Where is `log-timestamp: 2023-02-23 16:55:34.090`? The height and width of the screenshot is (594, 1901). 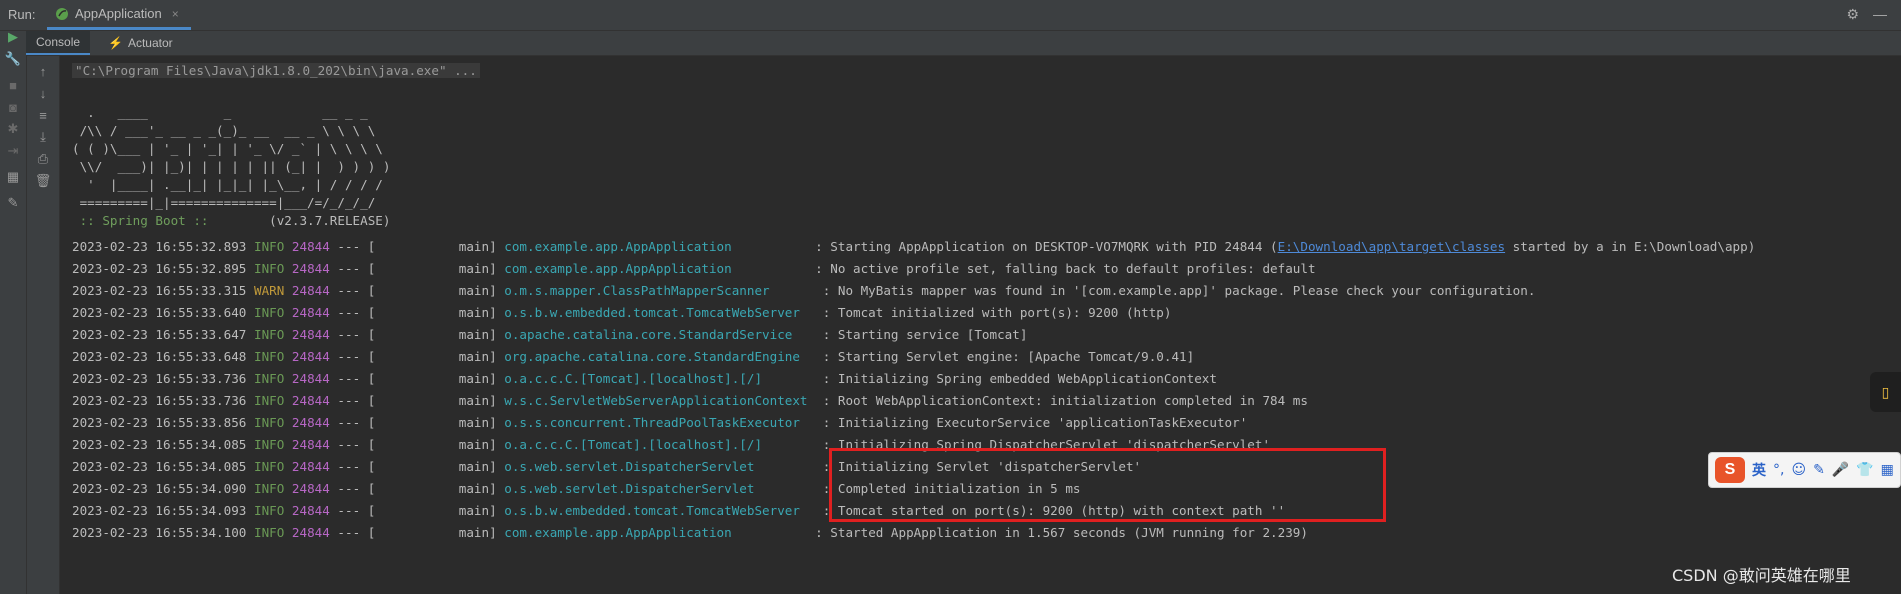
log-timestamp: 2023-02-23 16:55:34.090 is located at coordinates (159, 488).